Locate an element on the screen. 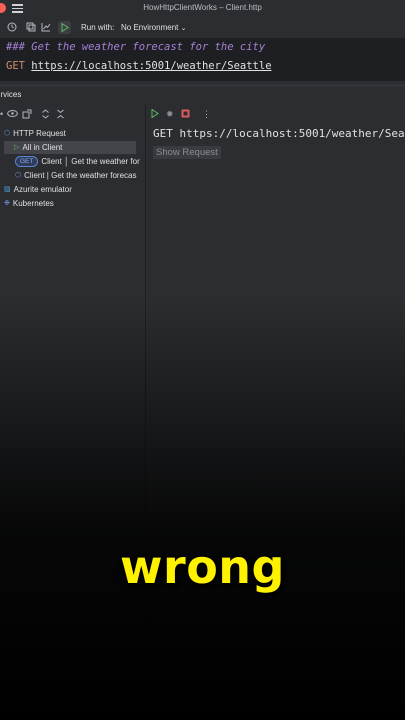 This screenshot has width=405, height=720. eye-icon is located at coordinates (12, 114).